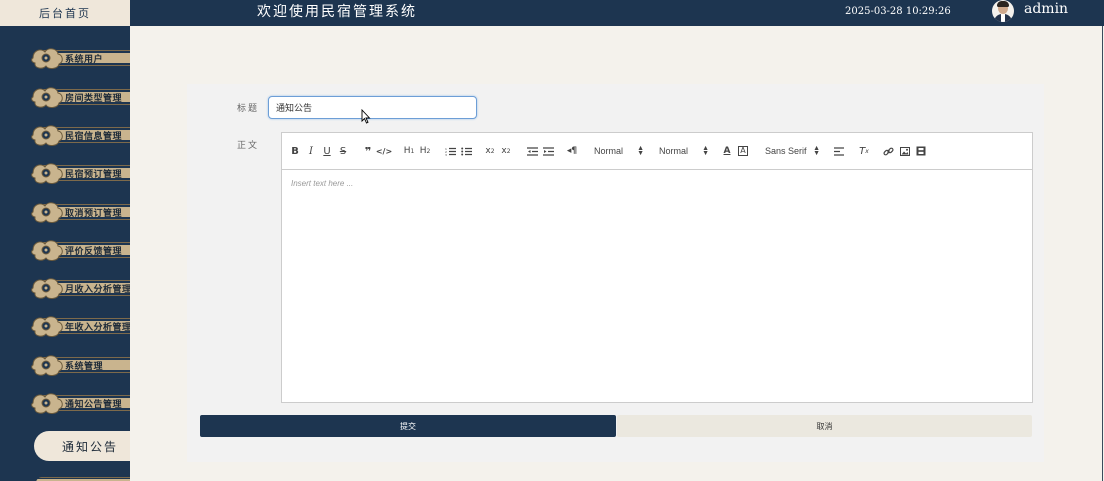  I want to click on sidebar-item-cancellations: 取消预订管理, so click(80, 212).